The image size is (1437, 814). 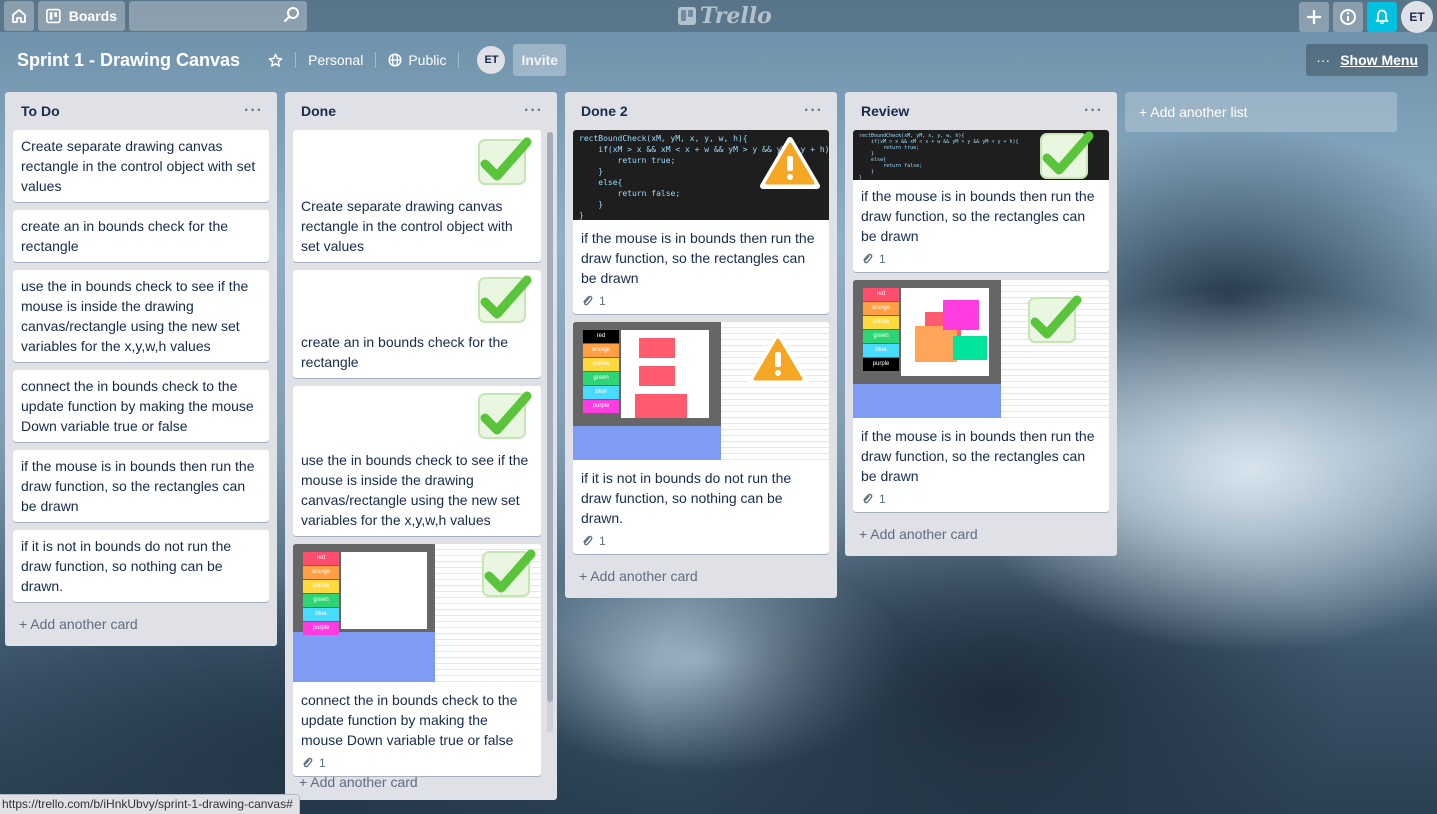 I want to click on card-cover-image: red orange yellow green blue purple, so click(x=701, y=391).